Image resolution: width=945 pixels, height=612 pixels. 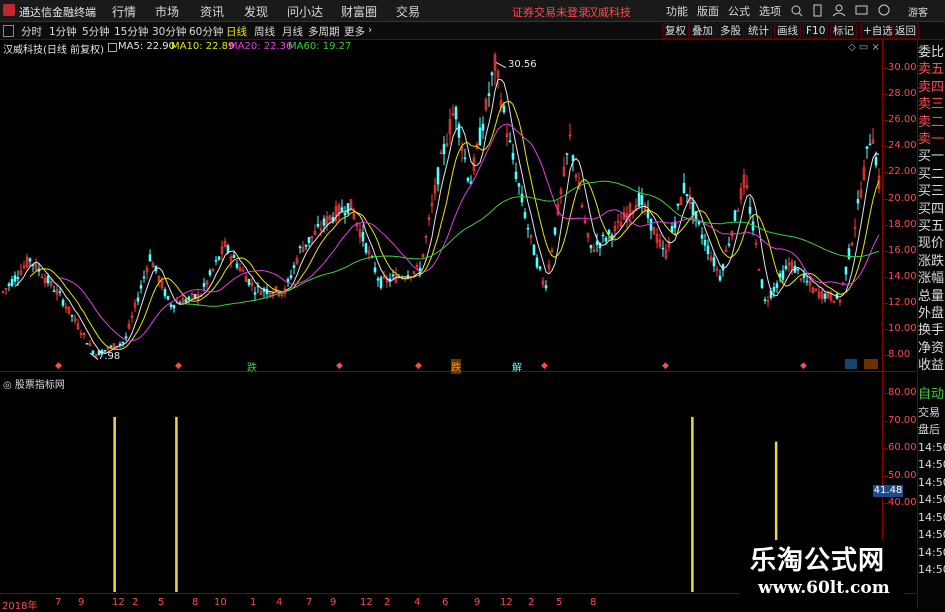 What do you see at coordinates (878, 31) in the screenshot?
I see `add-watchlist-button: +自选` at bounding box center [878, 31].